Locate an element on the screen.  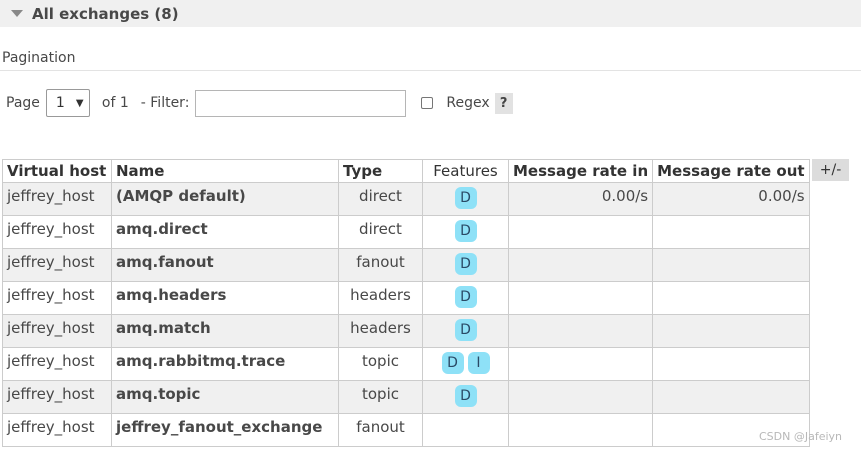
section-title: All exchanges (8) is located at coordinates (105, 13).